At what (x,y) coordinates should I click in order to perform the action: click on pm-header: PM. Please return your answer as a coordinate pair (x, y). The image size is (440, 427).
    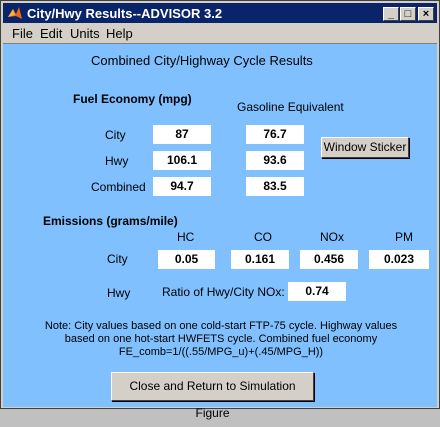
    Looking at the image, I should click on (404, 237).